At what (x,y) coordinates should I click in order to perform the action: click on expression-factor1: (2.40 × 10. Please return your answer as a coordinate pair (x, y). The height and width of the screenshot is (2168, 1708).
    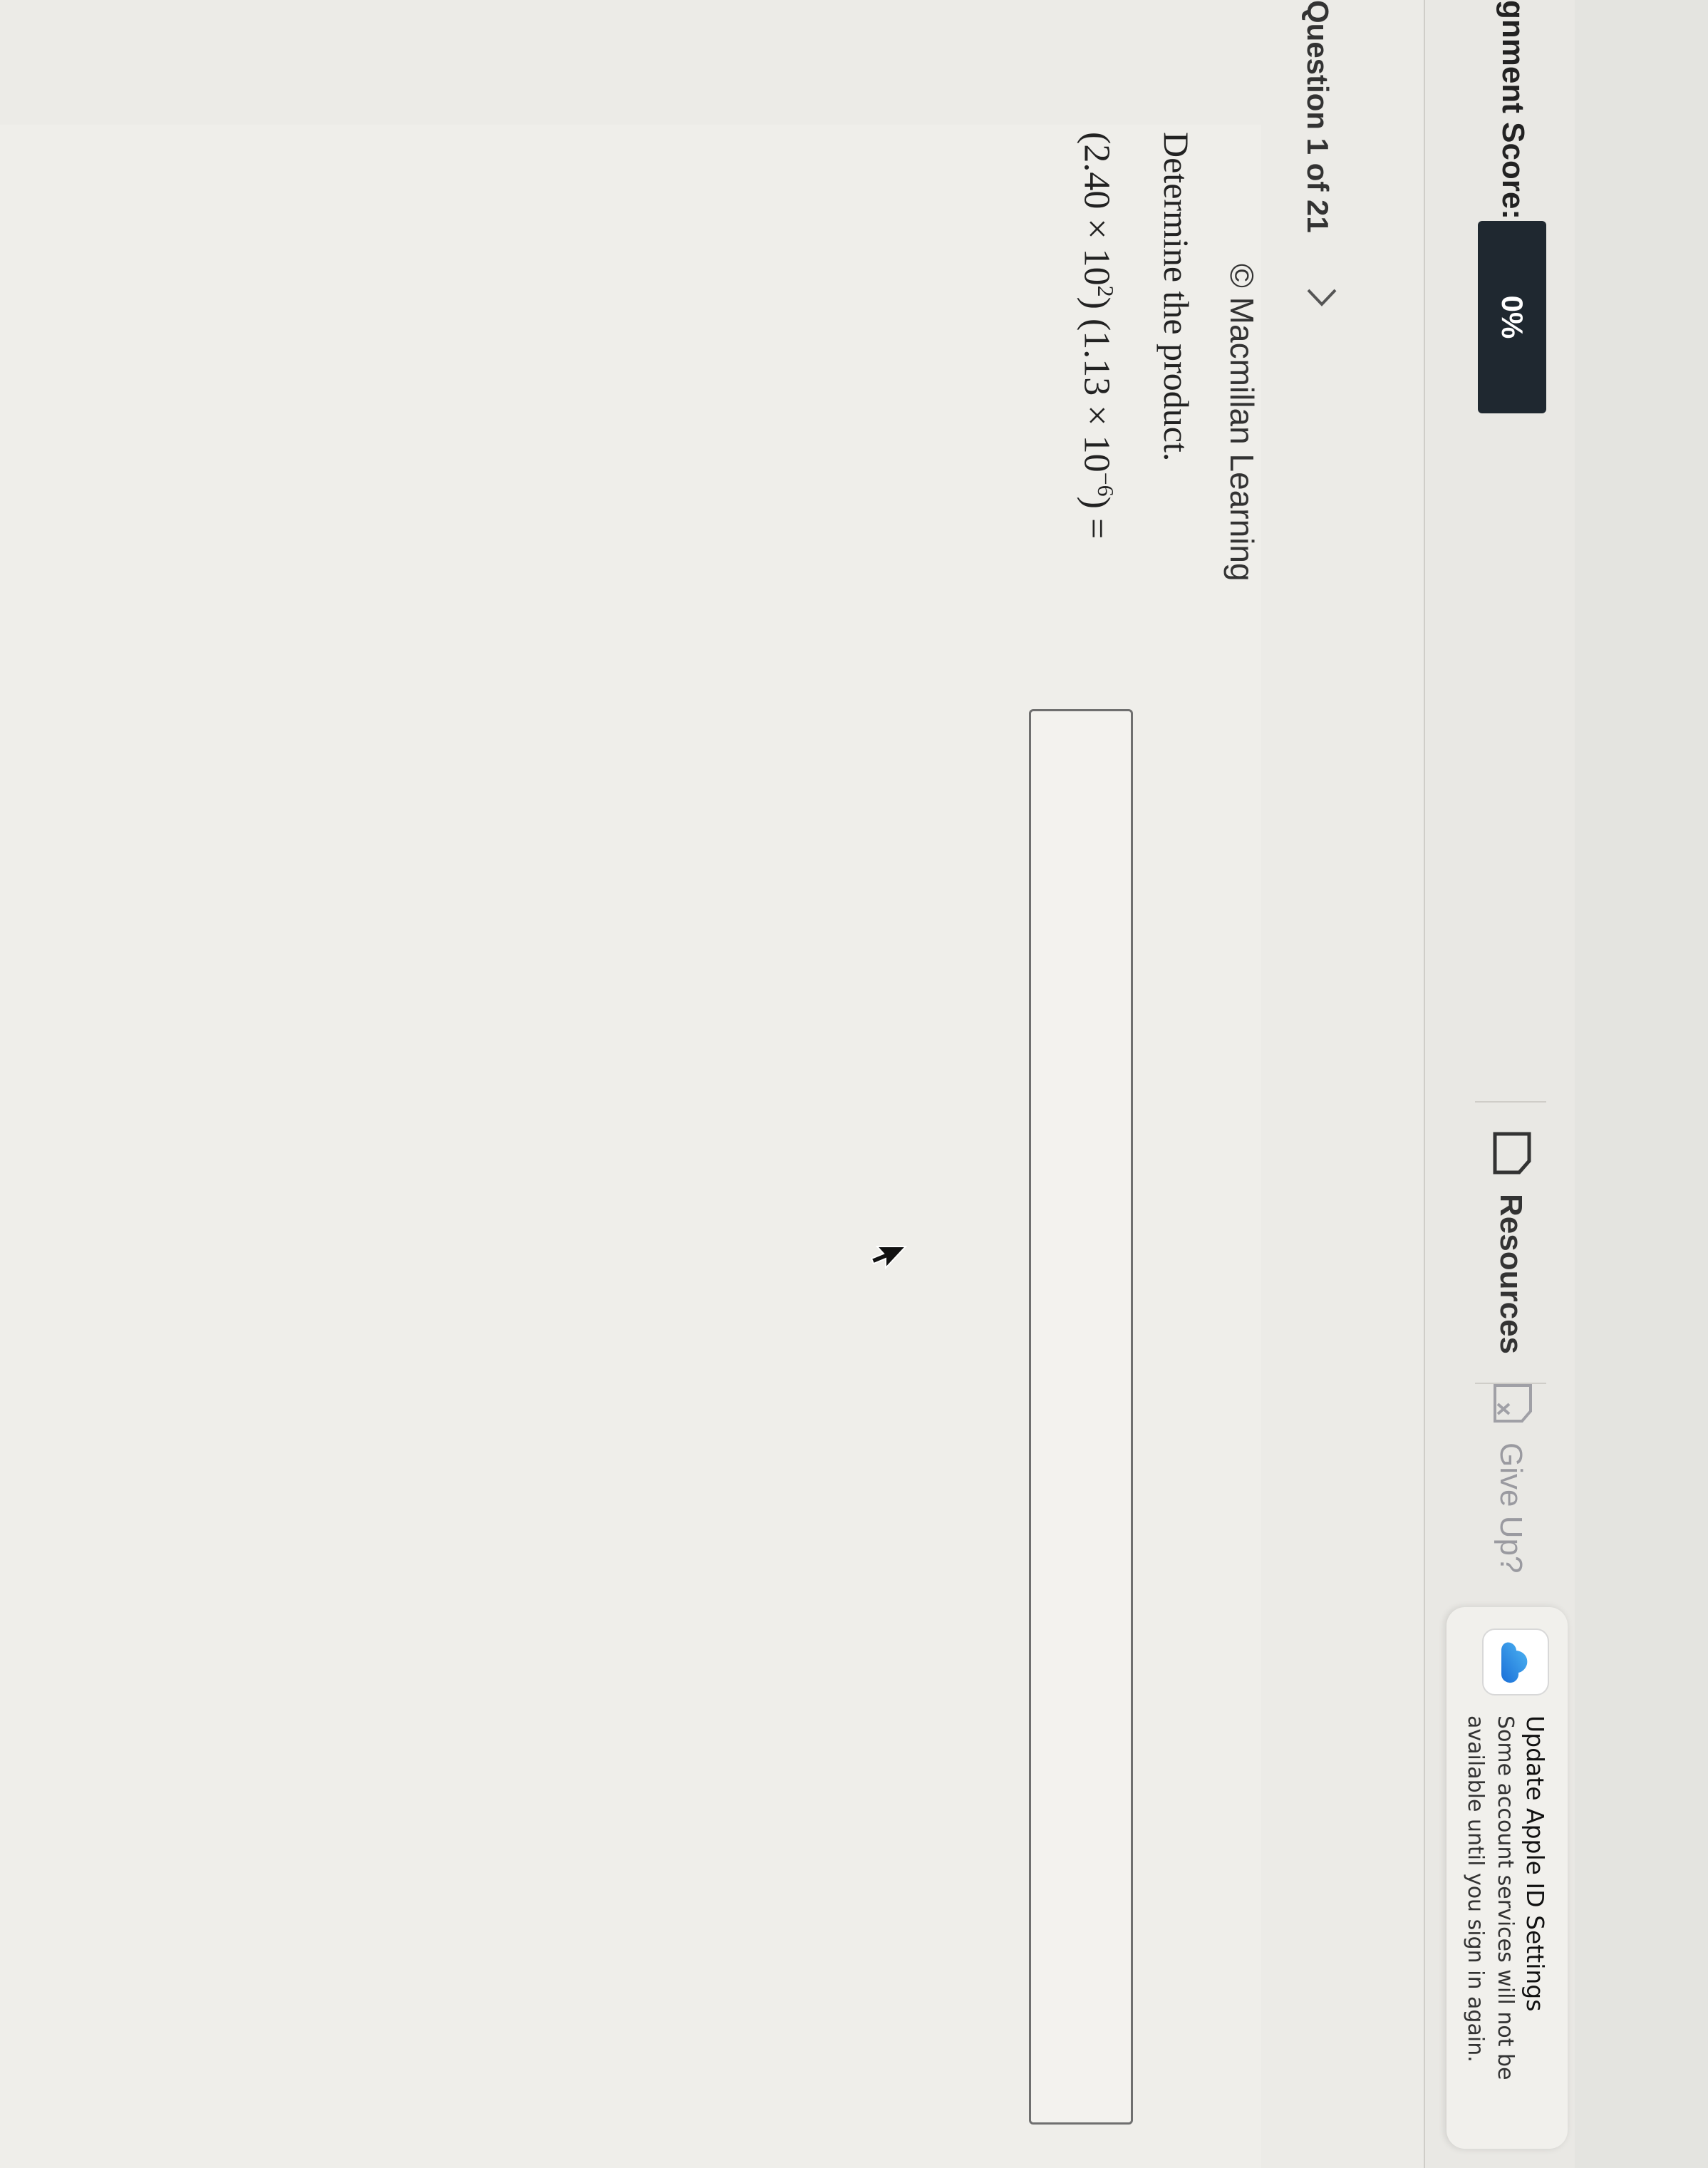
    Looking at the image, I should click on (1096, 209).